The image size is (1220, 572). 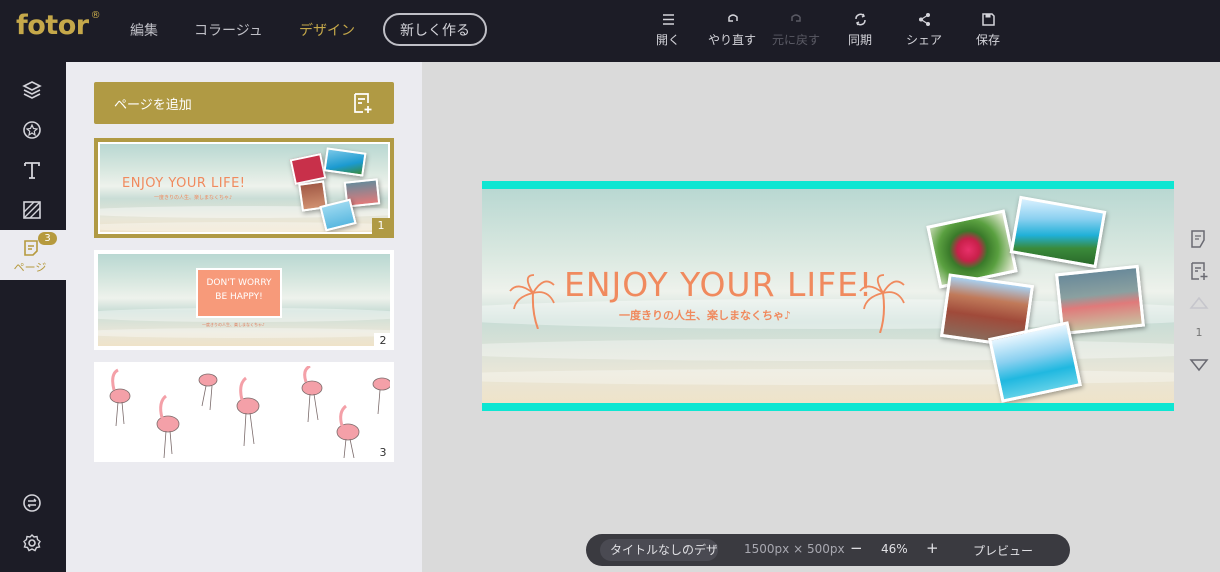 I want to click on left-tool-rail: 3 ページ, so click(x=33, y=317).